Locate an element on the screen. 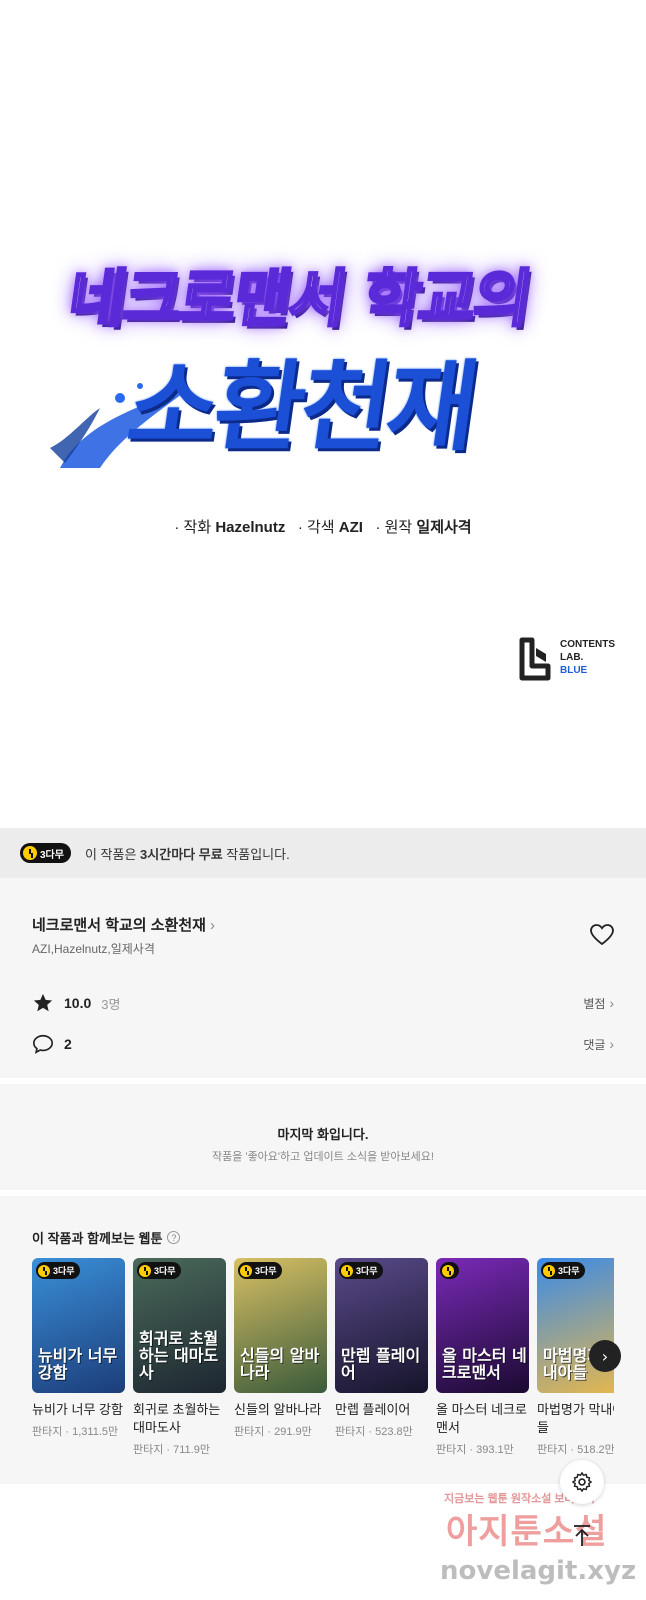 This screenshot has height=1600, width=646. publisher-name: CONTENTS LAB. BLUE is located at coordinates (587, 657).